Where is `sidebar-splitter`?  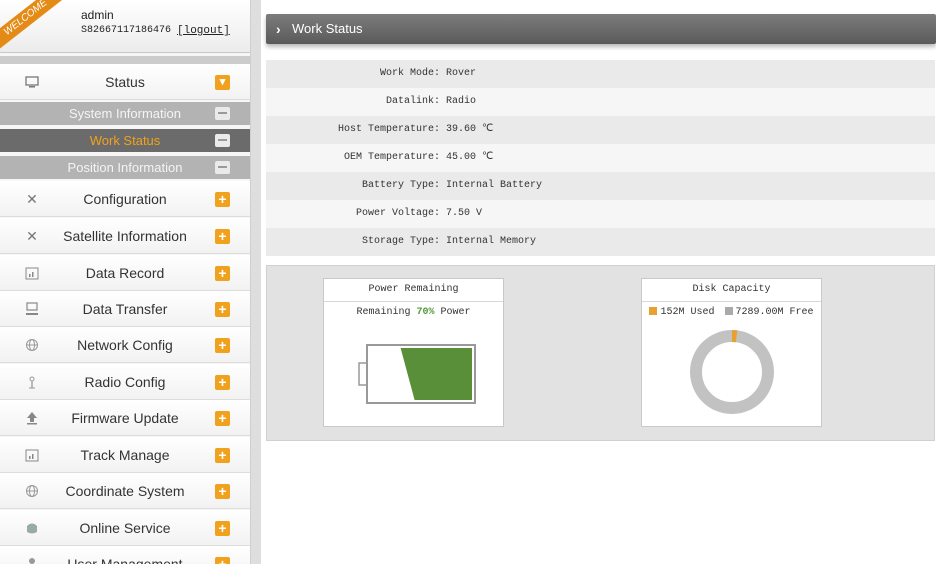
sidebar-splitter is located at coordinates (255, 282).